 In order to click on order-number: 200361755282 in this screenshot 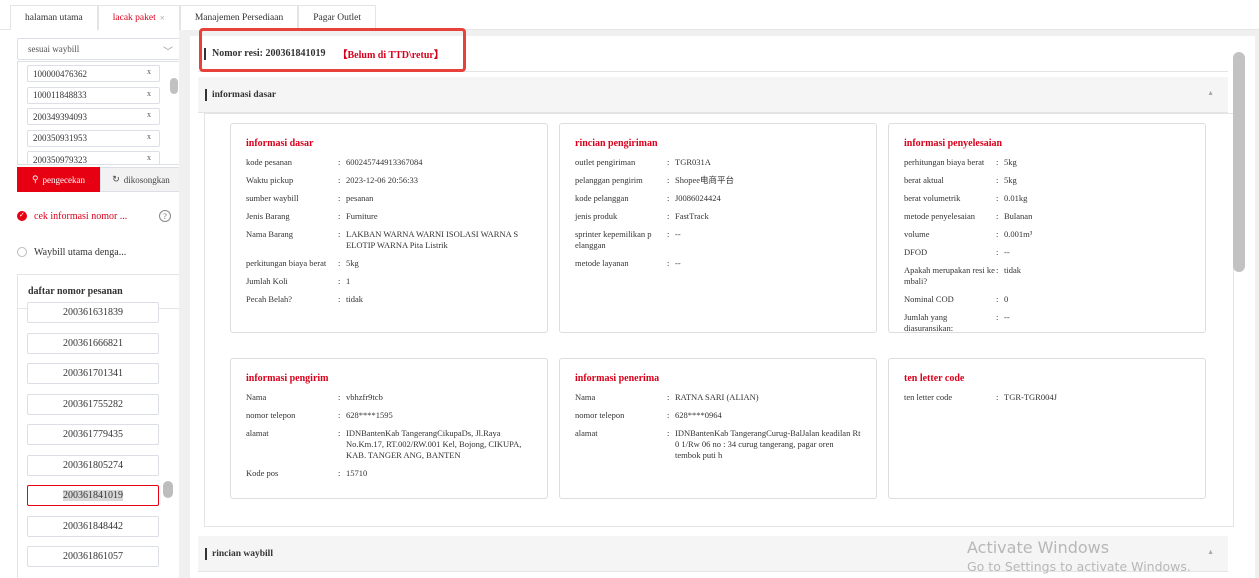, I will do `click(93, 404)`.